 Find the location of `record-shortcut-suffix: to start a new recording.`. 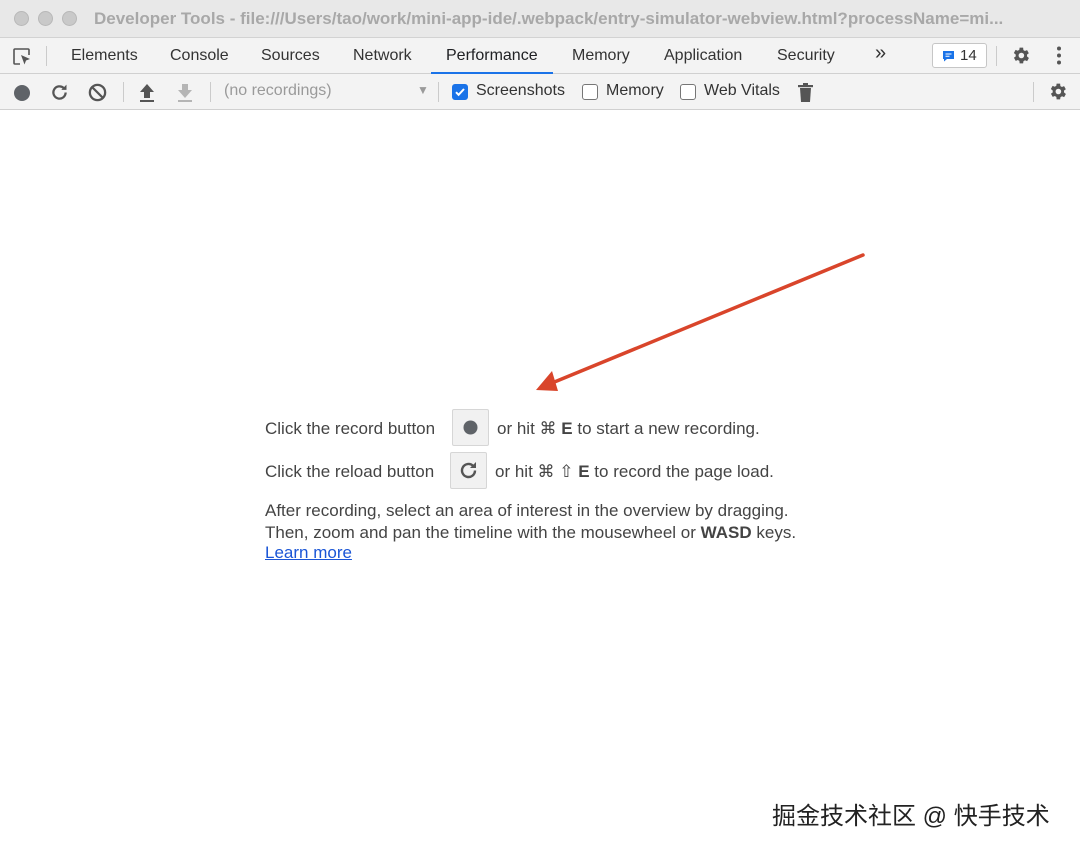

record-shortcut-suffix: to start a new recording. is located at coordinates (668, 428).